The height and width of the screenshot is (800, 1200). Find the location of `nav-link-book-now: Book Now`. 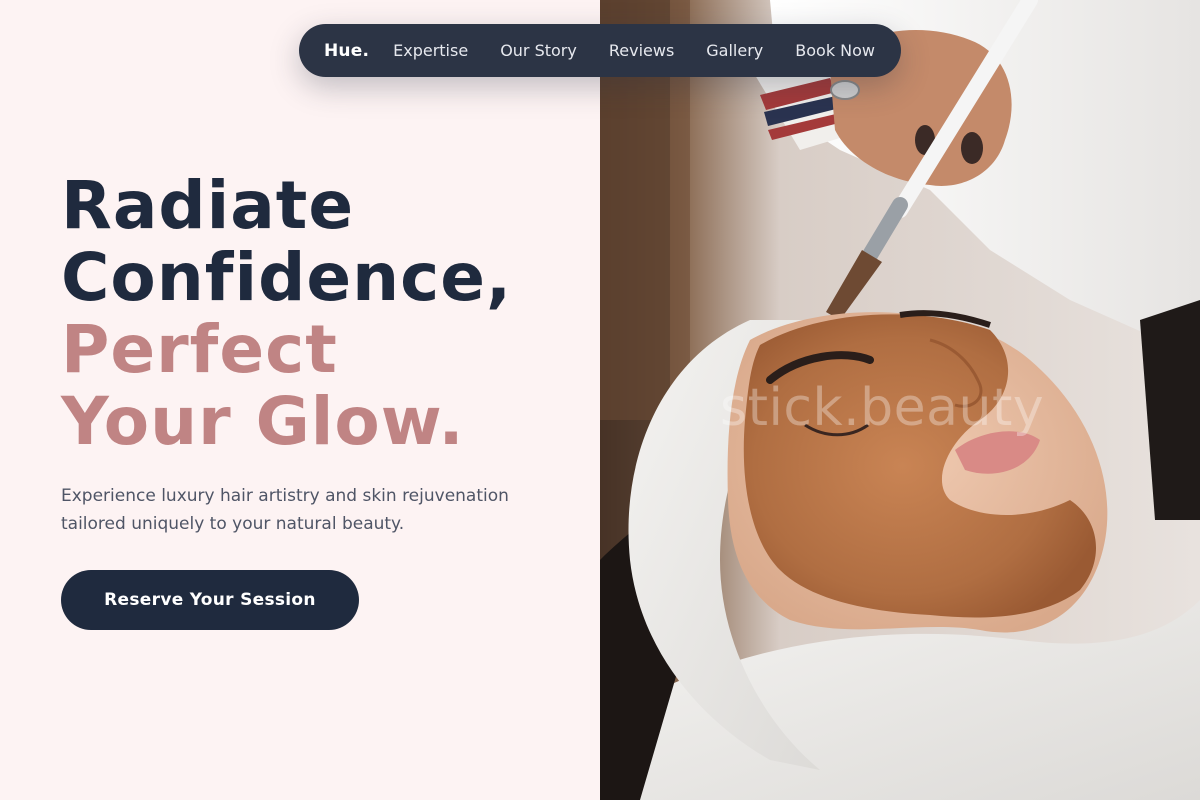

nav-link-book-now: Book Now is located at coordinates (835, 50).